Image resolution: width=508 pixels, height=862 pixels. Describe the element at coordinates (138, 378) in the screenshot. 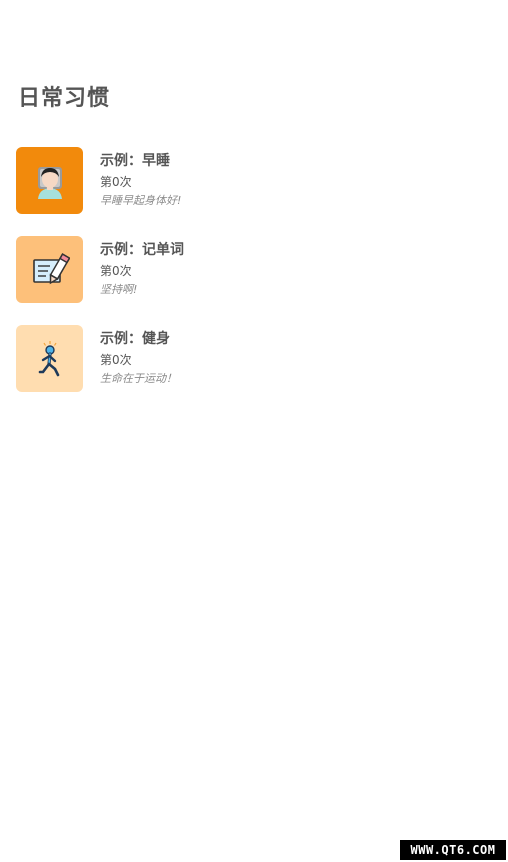

I see `habit-motto: 生命在于运动！` at that location.